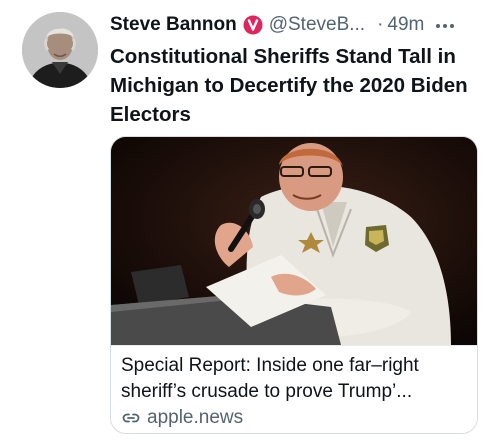  I want to click on tweet-timestamp: 49m, so click(405, 25).